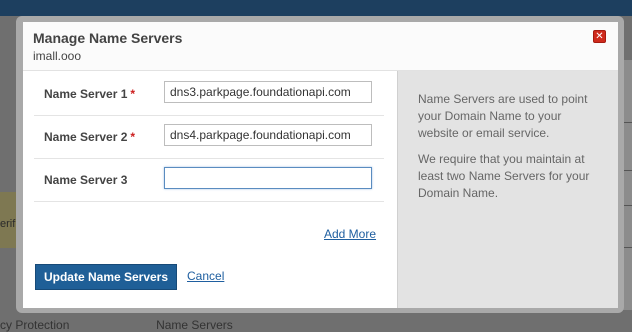  What do you see at coordinates (350, 234) in the screenshot?
I see `add-more-link: Add More` at bounding box center [350, 234].